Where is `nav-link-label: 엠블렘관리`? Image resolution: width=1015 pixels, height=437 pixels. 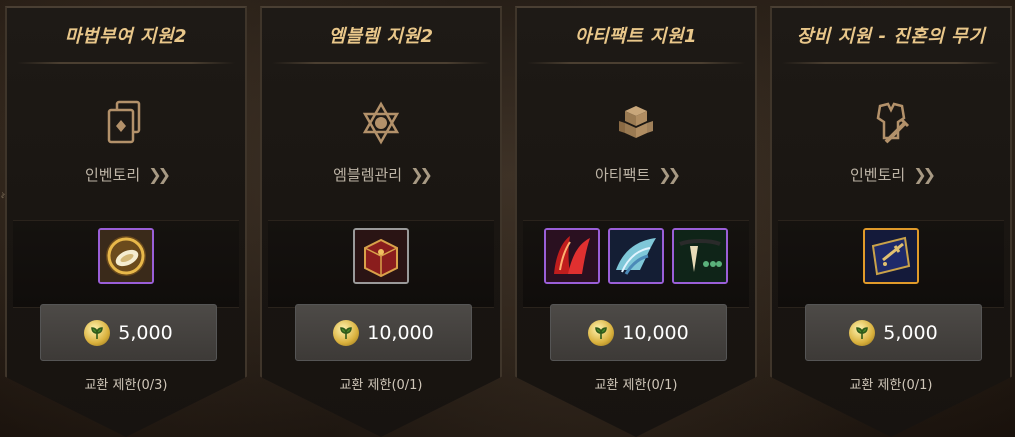
nav-link-label: 엠블렘관리 is located at coordinates (368, 175).